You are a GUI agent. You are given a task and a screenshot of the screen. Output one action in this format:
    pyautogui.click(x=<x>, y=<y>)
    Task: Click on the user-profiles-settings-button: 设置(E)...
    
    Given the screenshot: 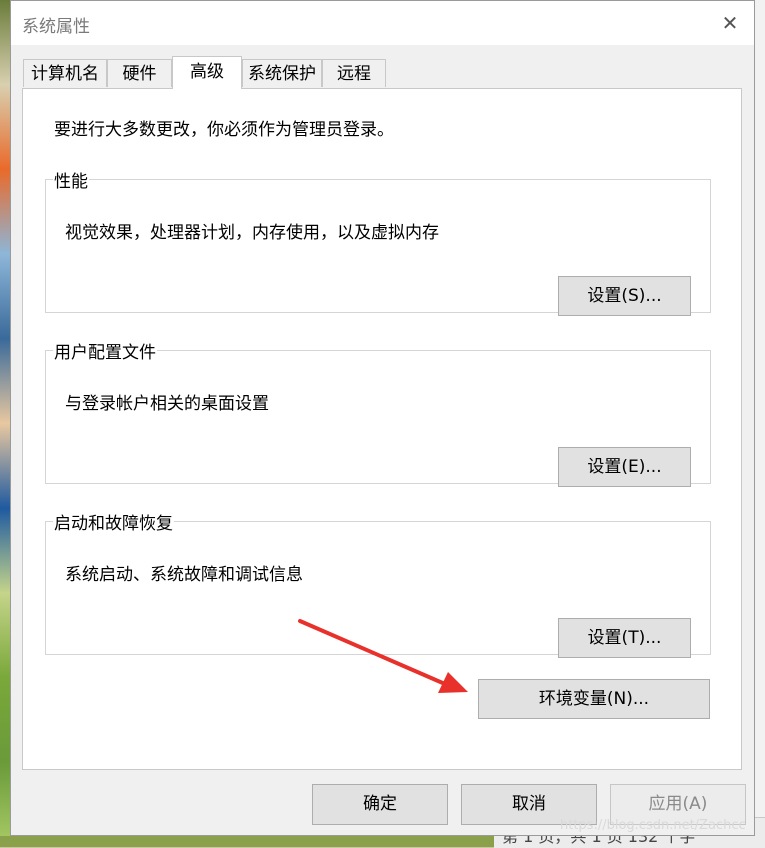 What is the action you would take?
    pyautogui.click(x=624, y=467)
    